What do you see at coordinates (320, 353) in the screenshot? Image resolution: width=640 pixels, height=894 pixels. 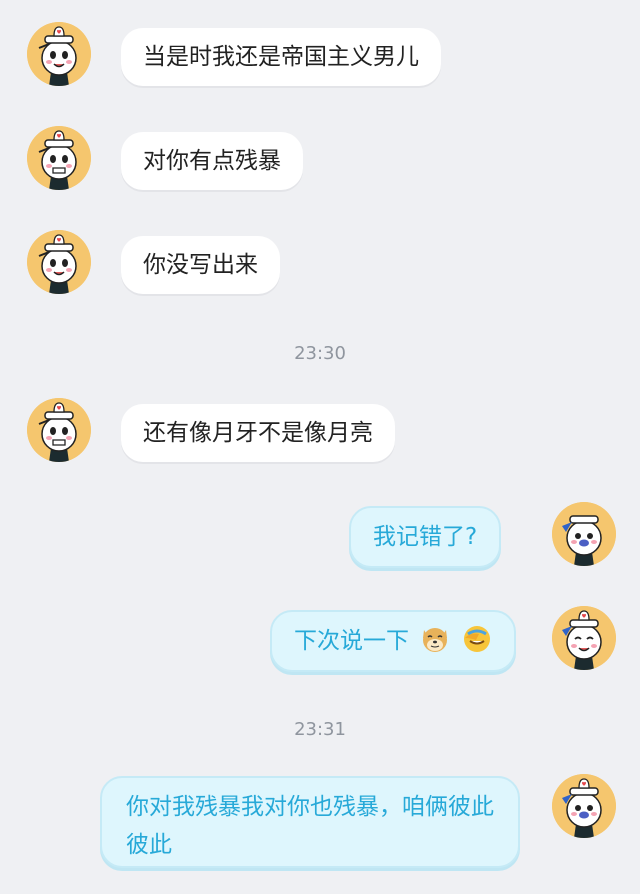 I see `timestamp: 23:30` at bounding box center [320, 353].